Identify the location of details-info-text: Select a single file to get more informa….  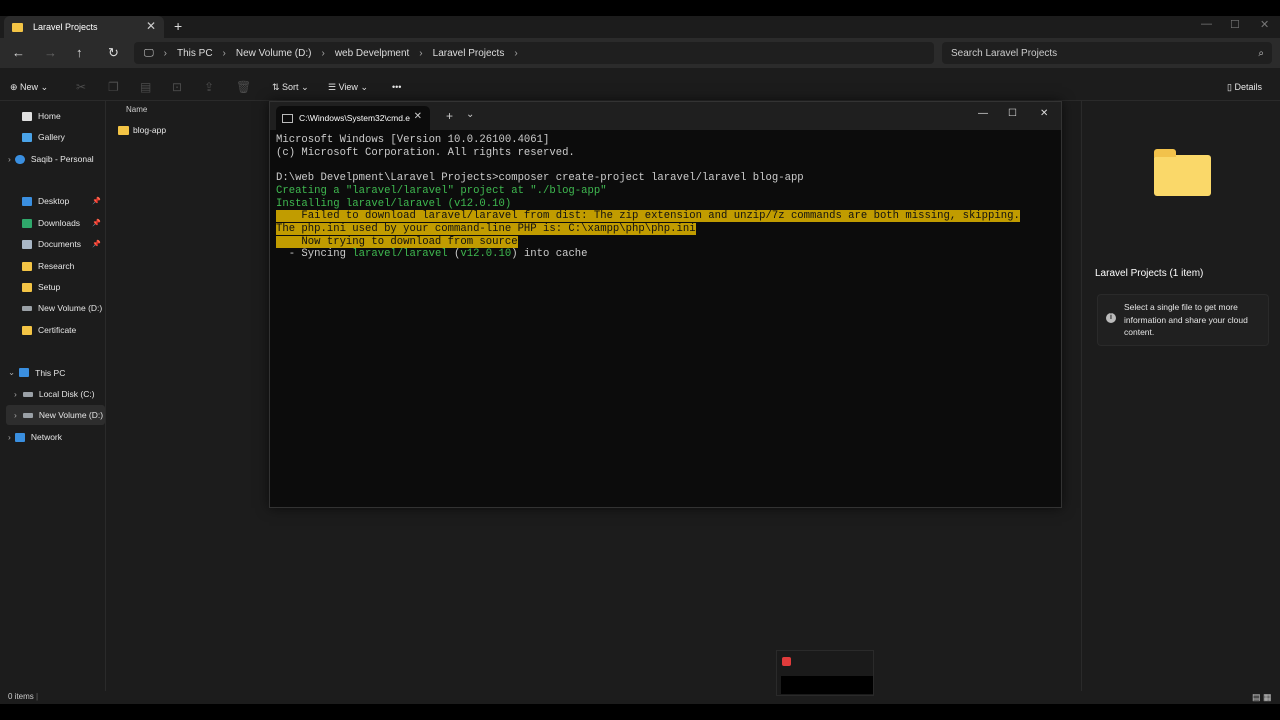
(1186, 319).